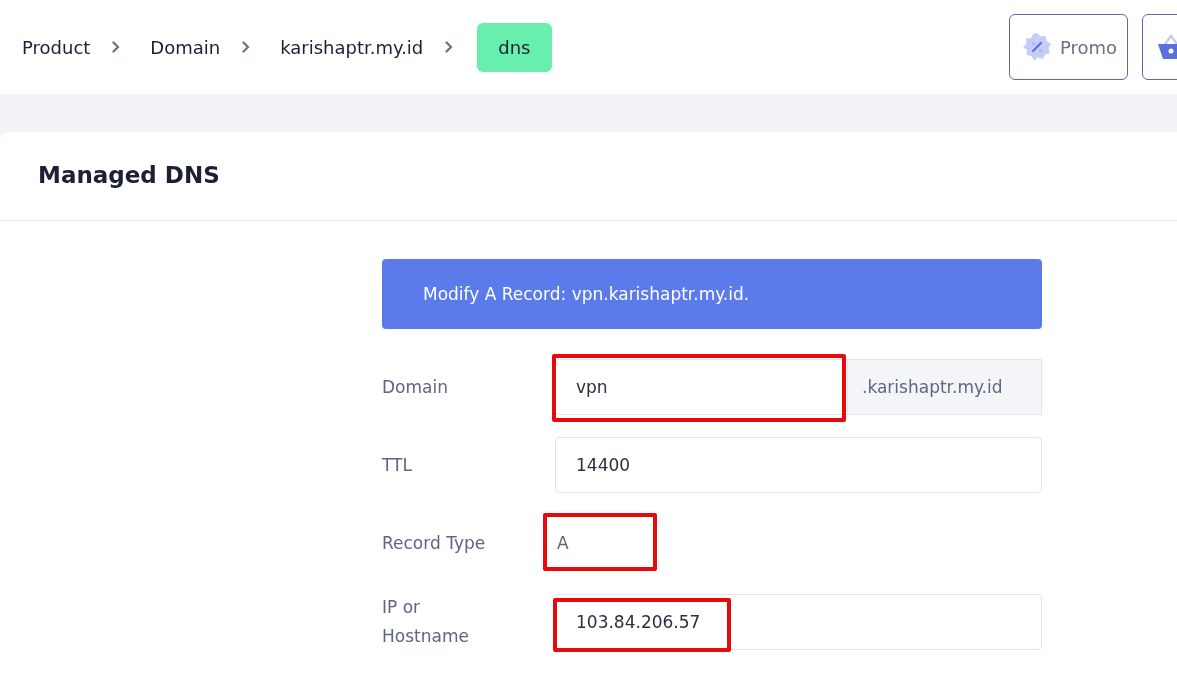  Describe the element at coordinates (415, 387) in the screenshot. I see `field-label: Domain` at that location.